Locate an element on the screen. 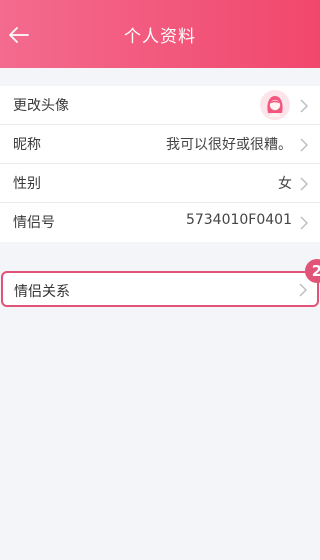  nickname-row: 昵称 我可以很好或很糟。 is located at coordinates (160, 144).